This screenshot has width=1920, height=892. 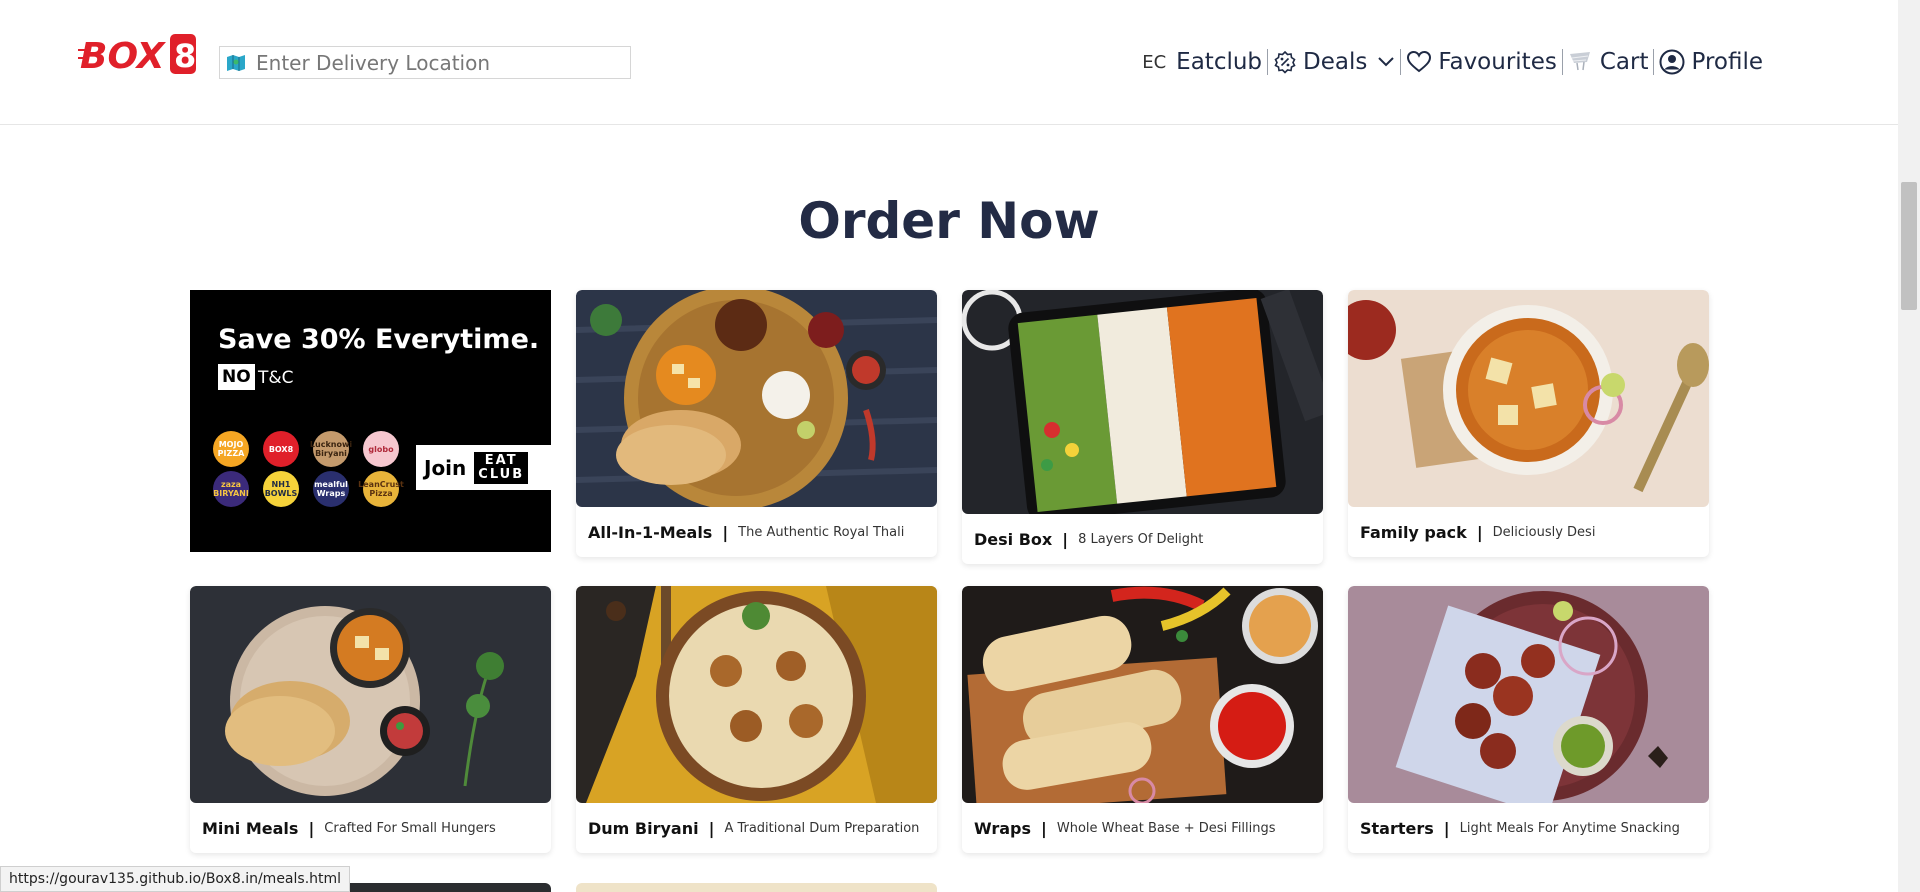 What do you see at coordinates (1569, 828) in the screenshot?
I see `card-subtitle: Light Meals For Anytime Snacking` at bounding box center [1569, 828].